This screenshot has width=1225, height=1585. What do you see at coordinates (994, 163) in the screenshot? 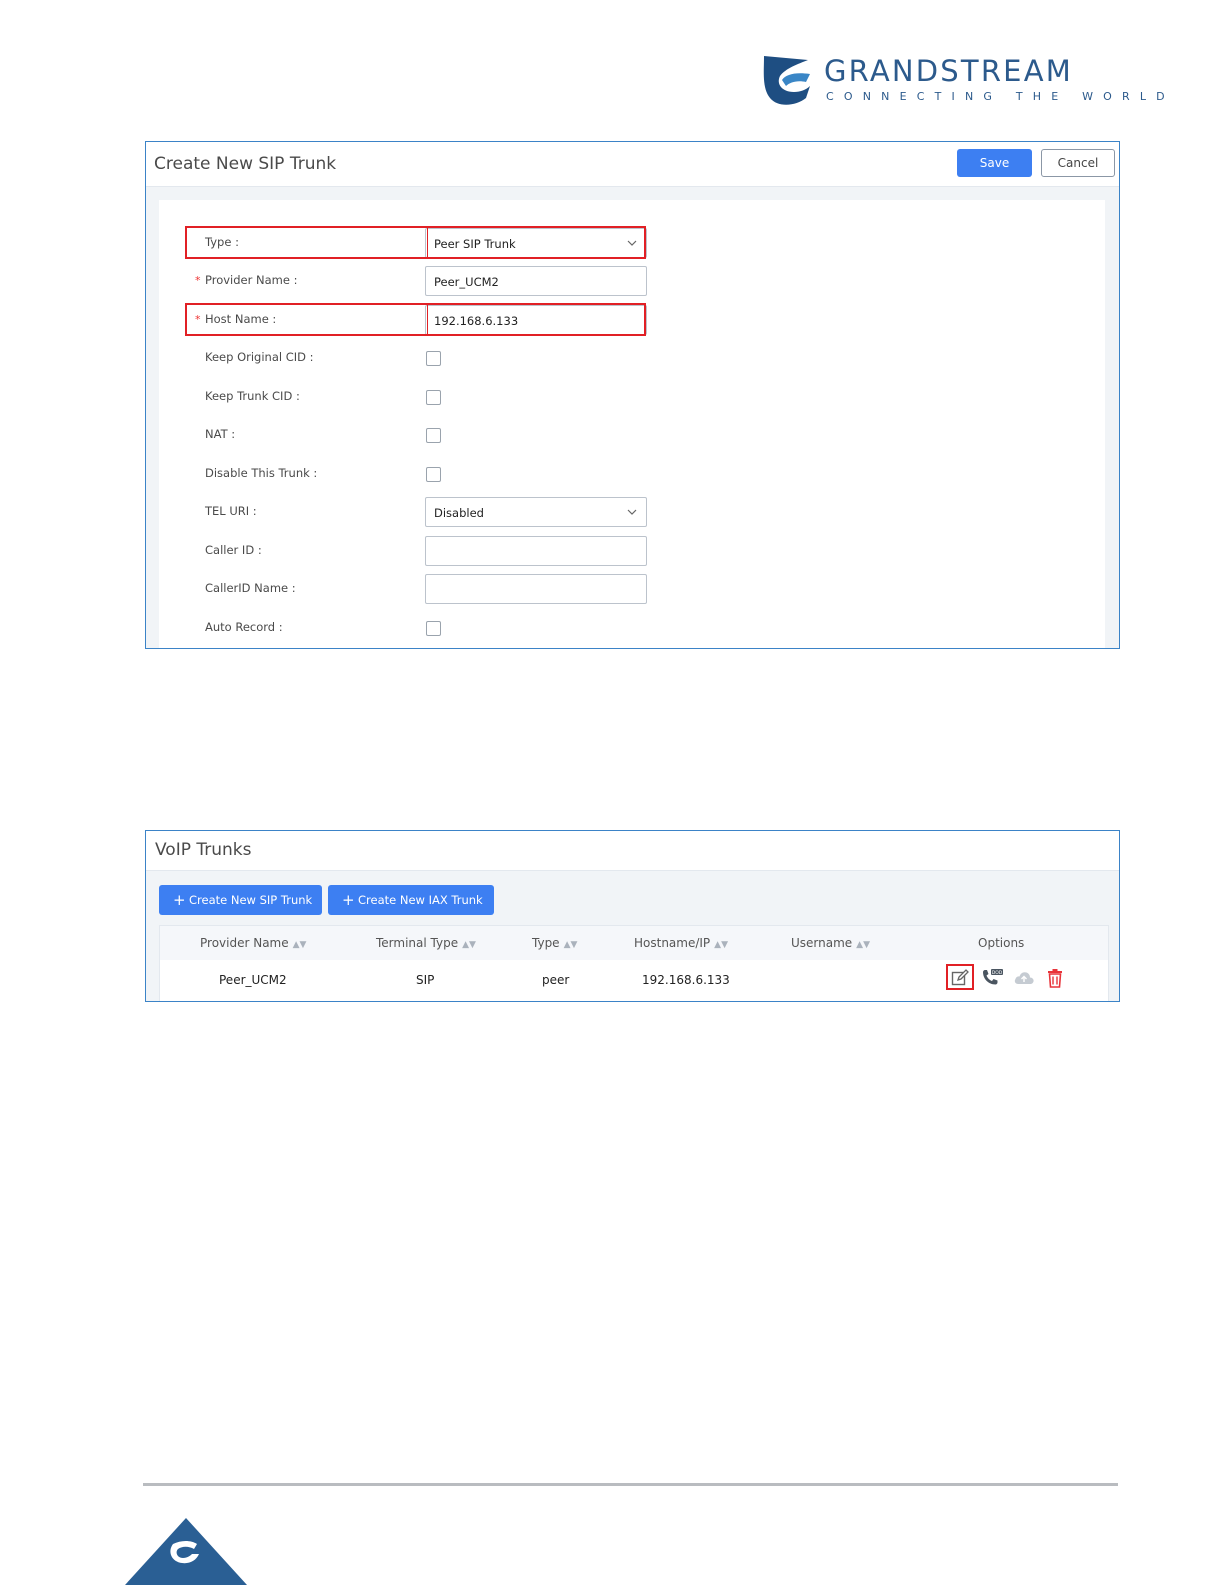
I see `save-button: Save` at bounding box center [994, 163].